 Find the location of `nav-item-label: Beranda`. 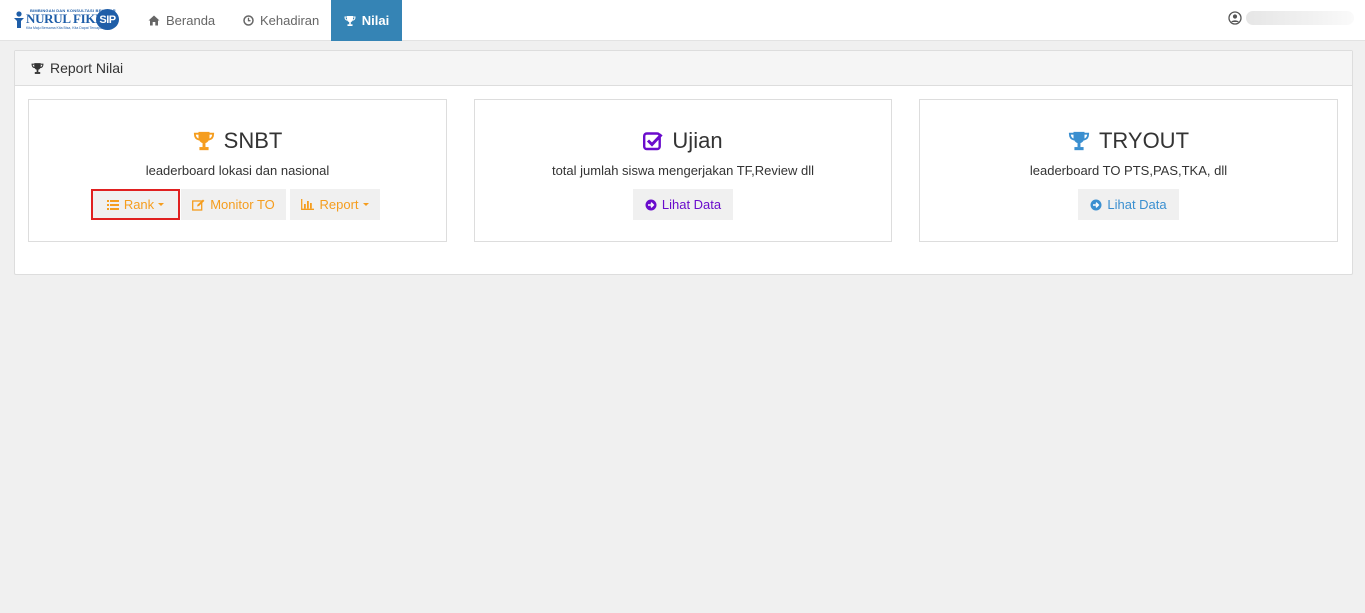

nav-item-label: Beranda is located at coordinates (191, 20).